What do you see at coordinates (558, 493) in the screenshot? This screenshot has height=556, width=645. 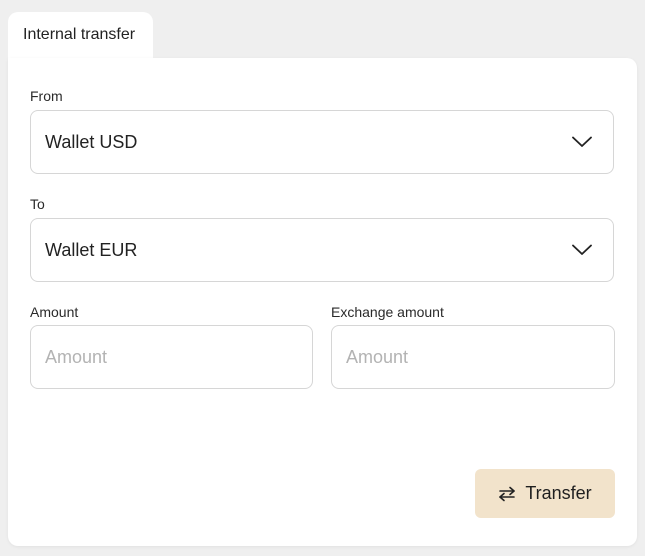 I see `transfer-button-label: Transfer` at bounding box center [558, 493].